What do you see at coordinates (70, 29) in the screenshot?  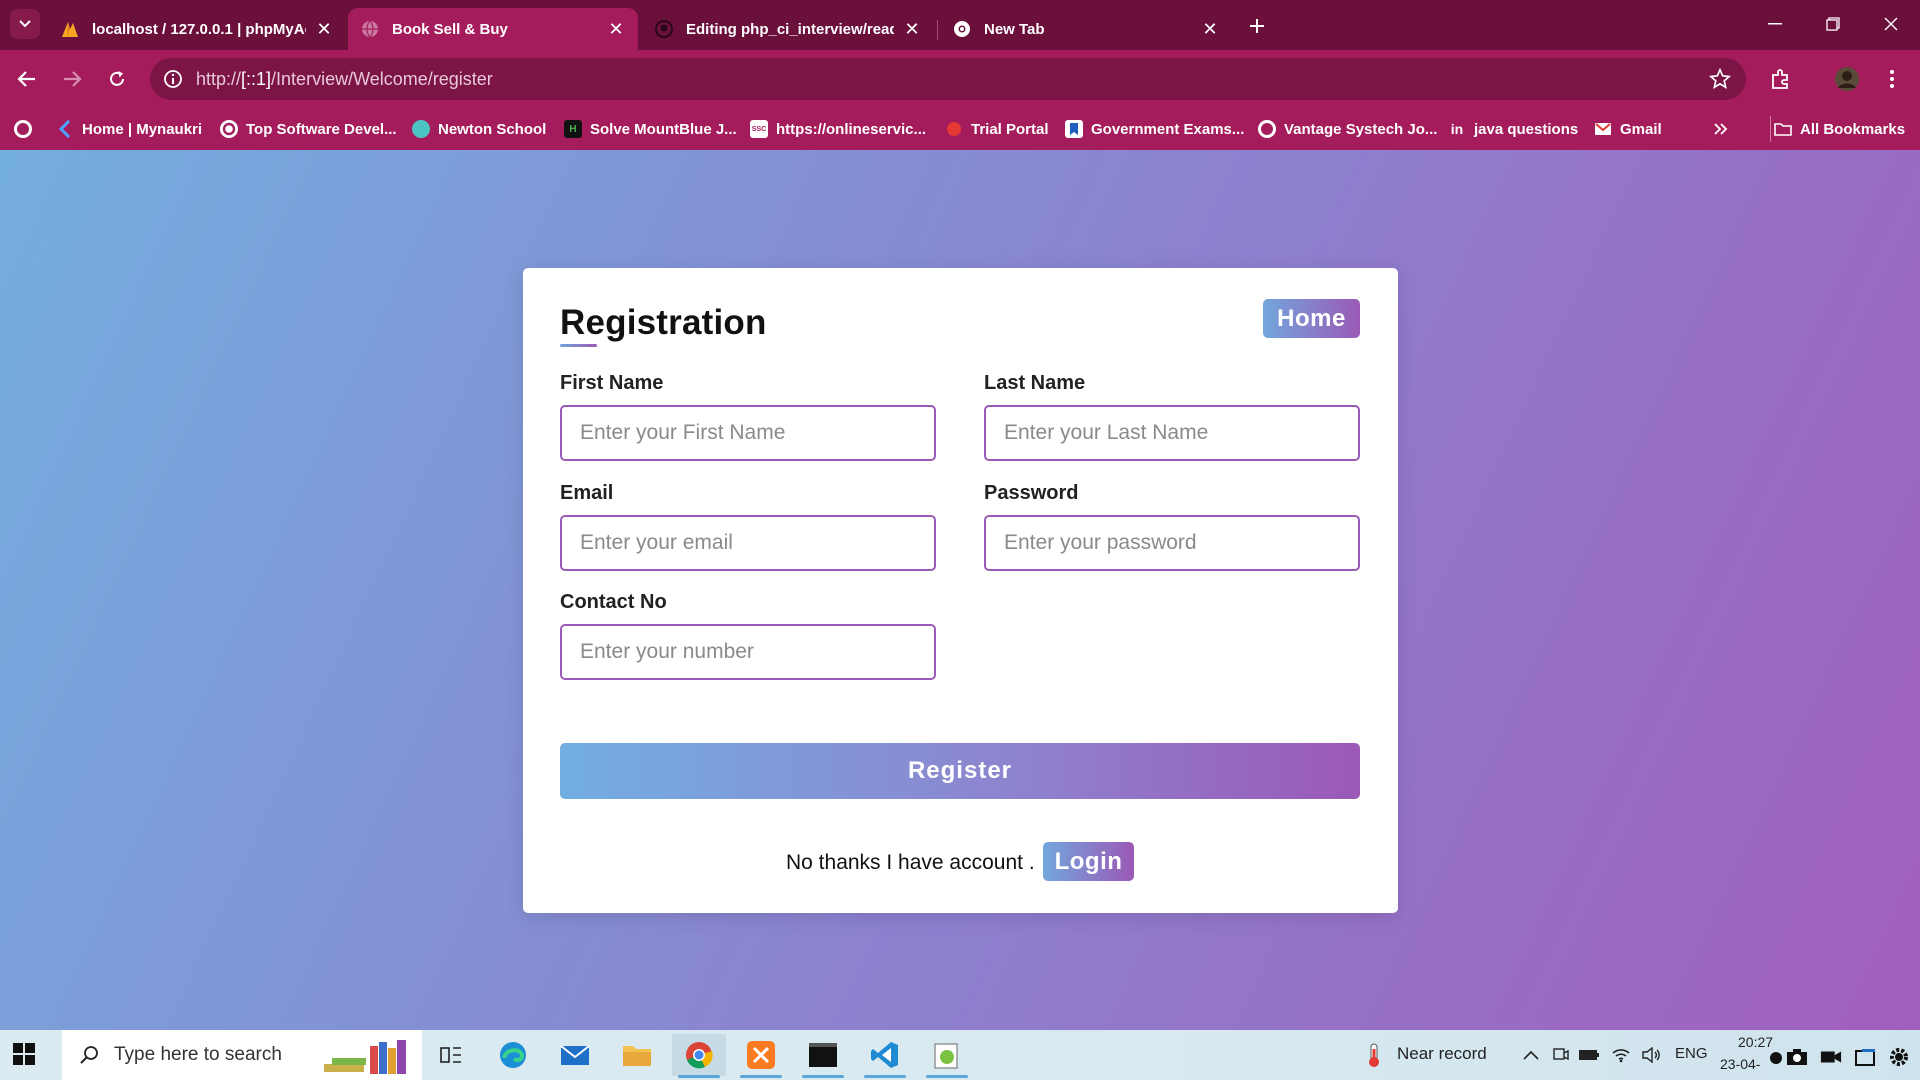 I see `phpmyadmin-icon` at bounding box center [70, 29].